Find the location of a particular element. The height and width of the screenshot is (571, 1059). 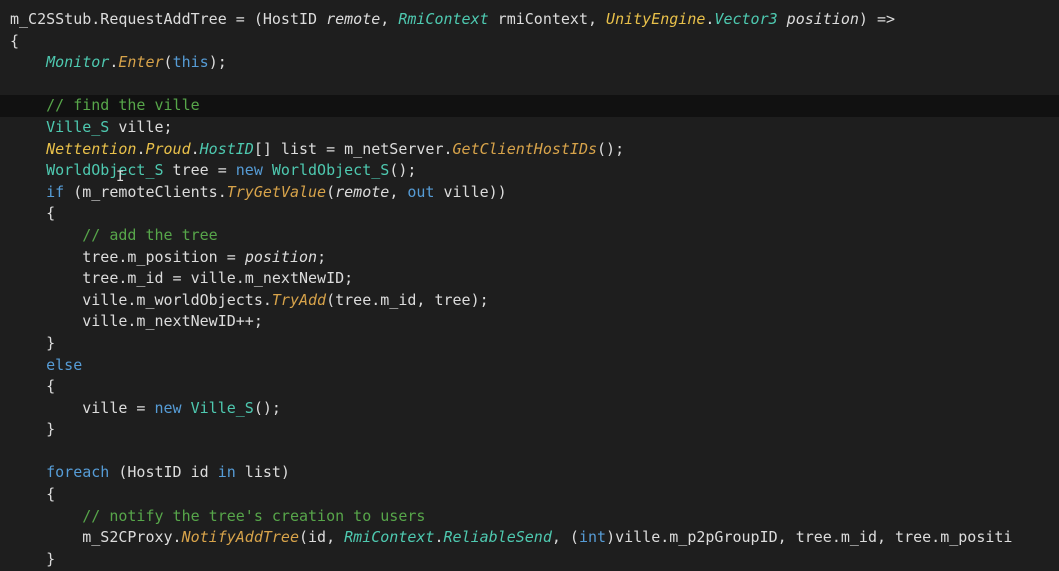

code-token: UnityEngine is located at coordinates (656, 19).